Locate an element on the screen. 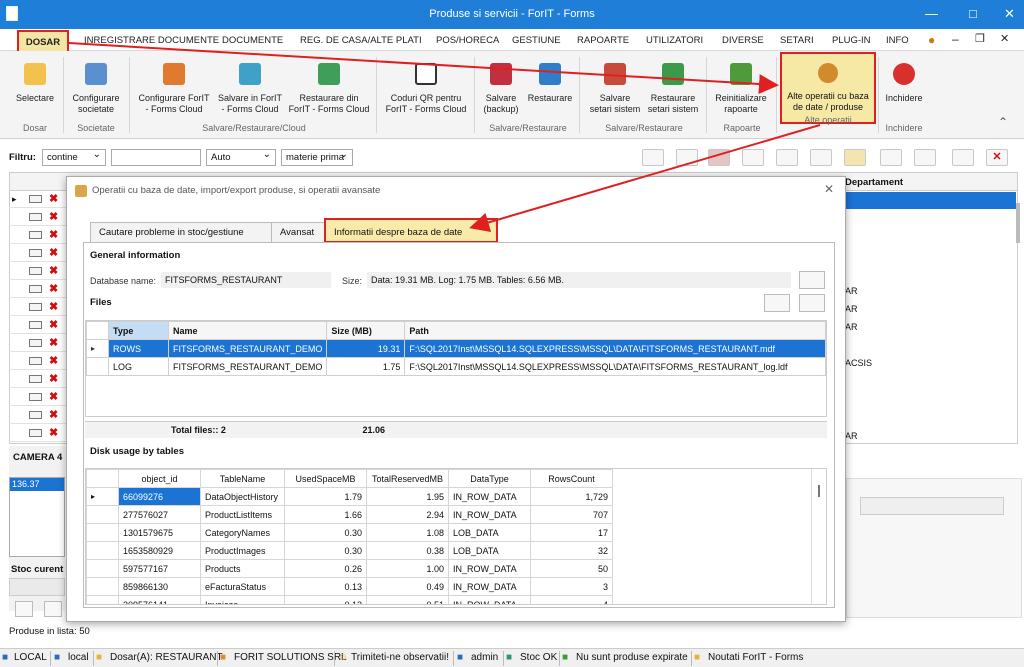  close-doc-icon: ✕ is located at coordinates (1004, 38).